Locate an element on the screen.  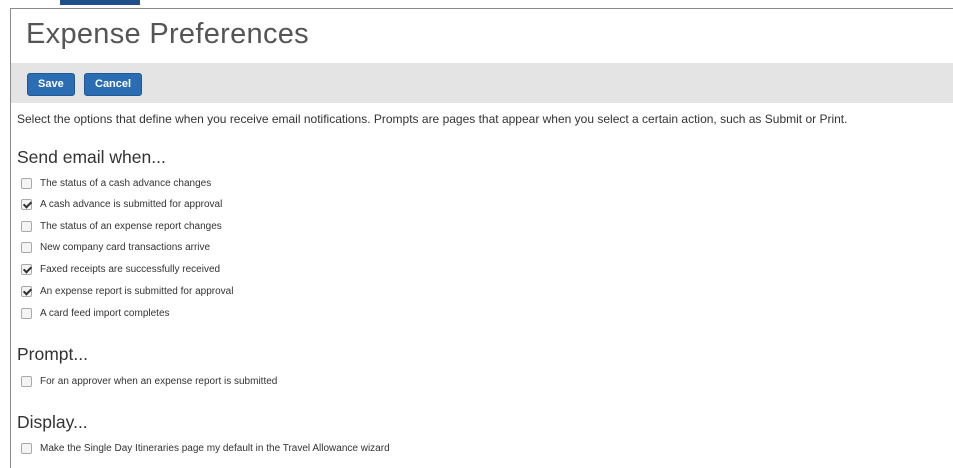
option-label: The status of an expense report changes is located at coordinates (131, 226).